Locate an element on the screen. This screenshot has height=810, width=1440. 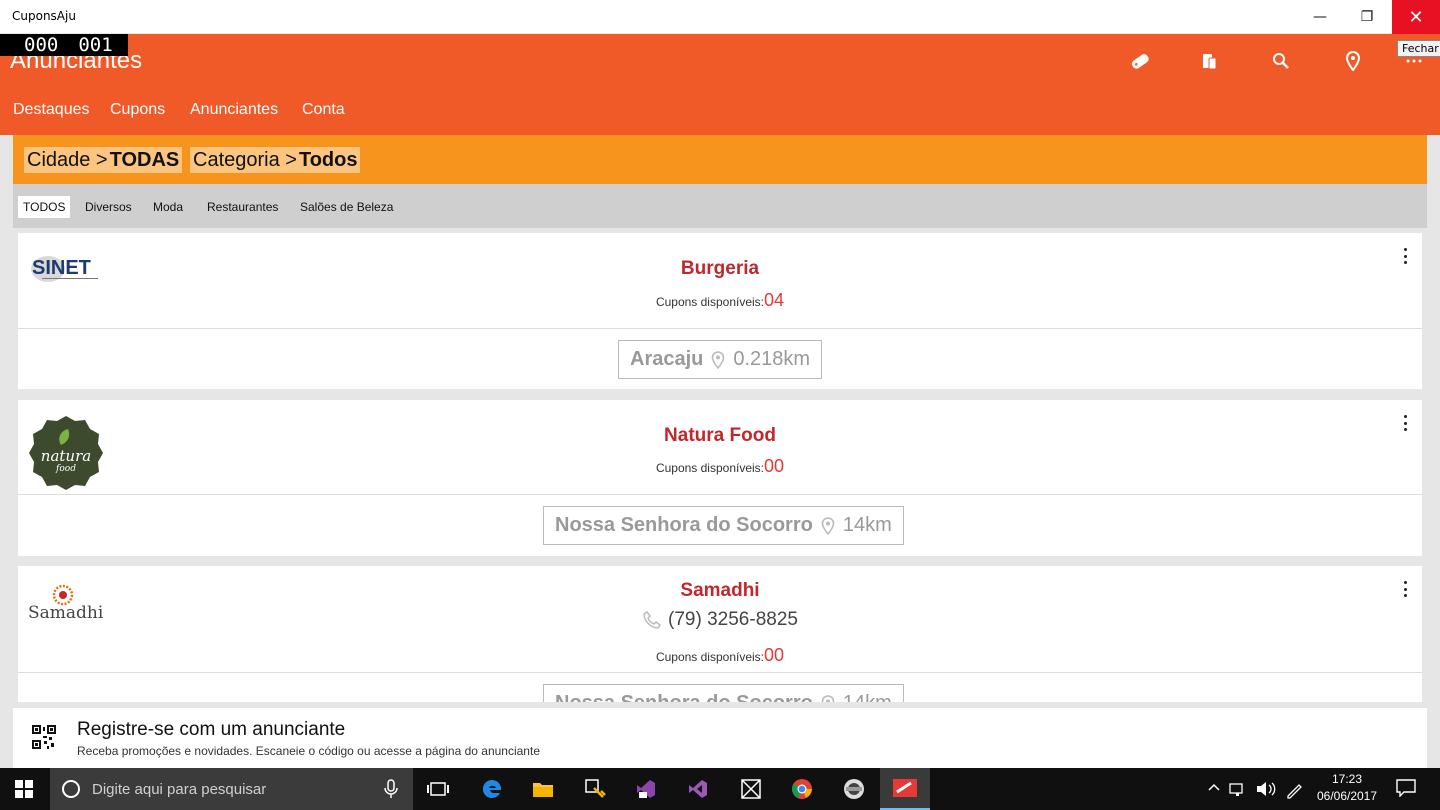
app-round-icon is located at coordinates (854, 789).